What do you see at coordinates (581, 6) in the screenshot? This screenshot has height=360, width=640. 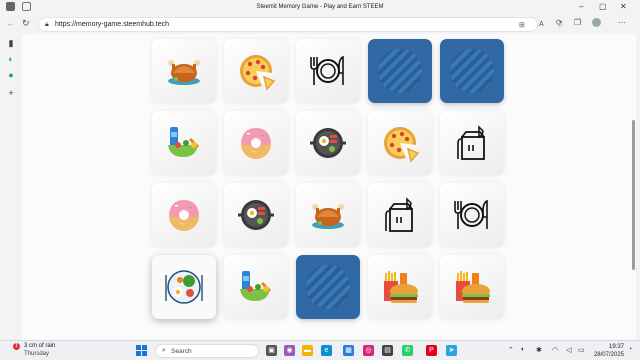 I see `minimize-icon: –` at bounding box center [581, 6].